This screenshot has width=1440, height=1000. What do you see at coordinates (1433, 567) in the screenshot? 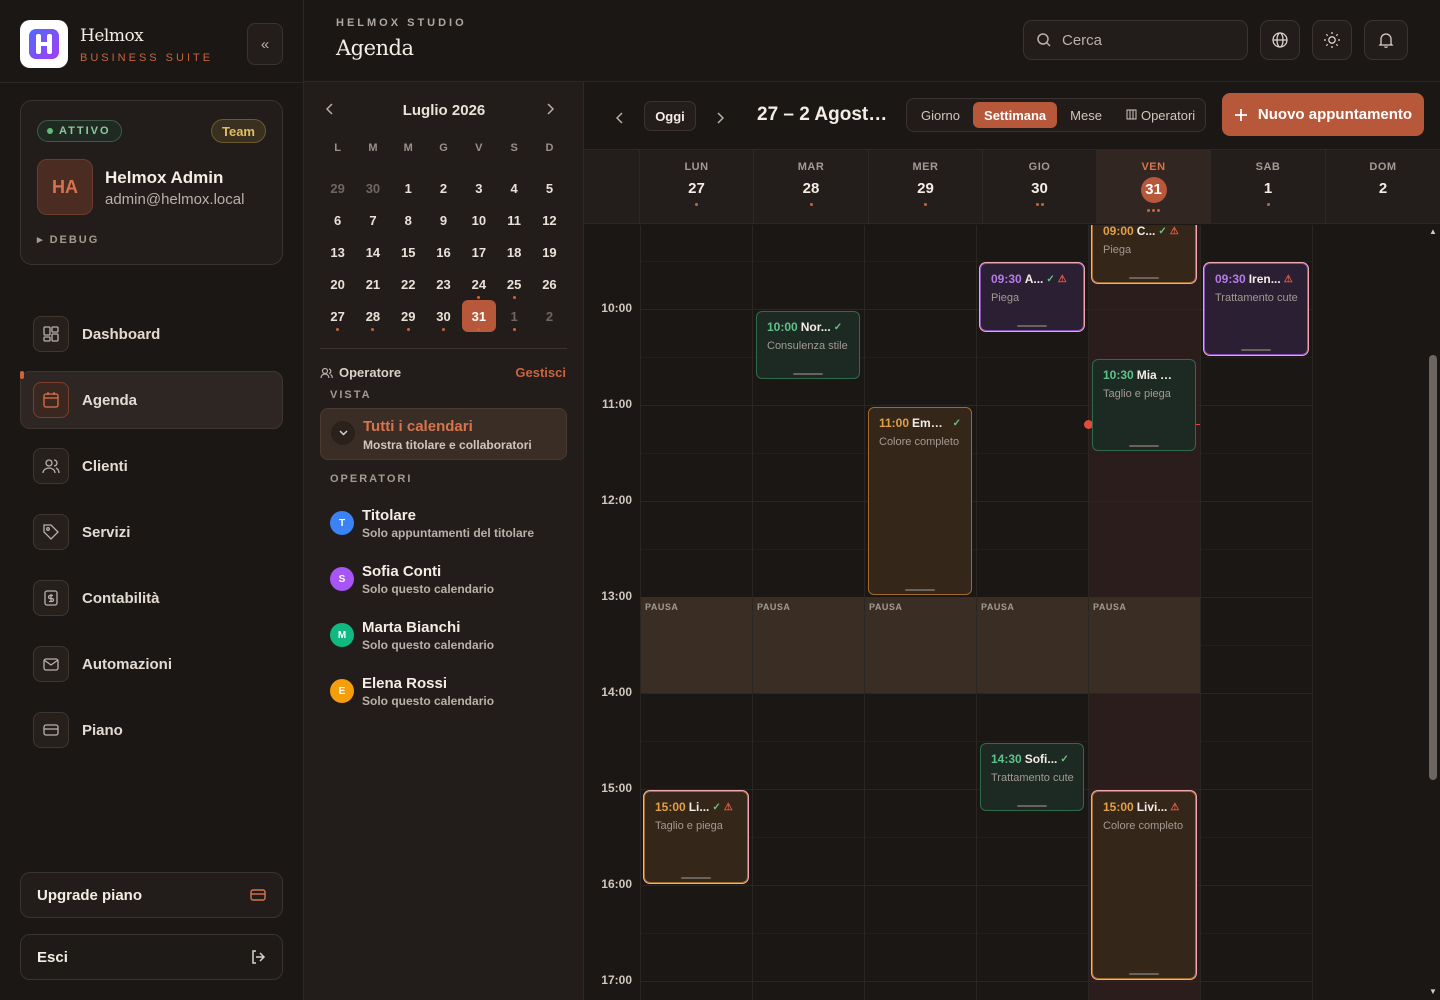
I see `scrollbar-thumb` at bounding box center [1433, 567].